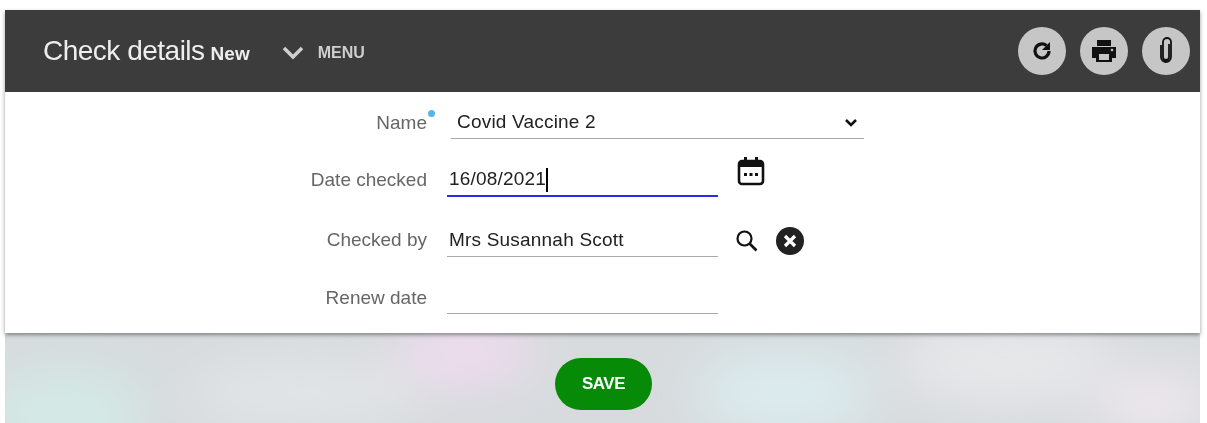  Describe the element at coordinates (376, 297) in the screenshot. I see `field-label: Renew date` at that location.